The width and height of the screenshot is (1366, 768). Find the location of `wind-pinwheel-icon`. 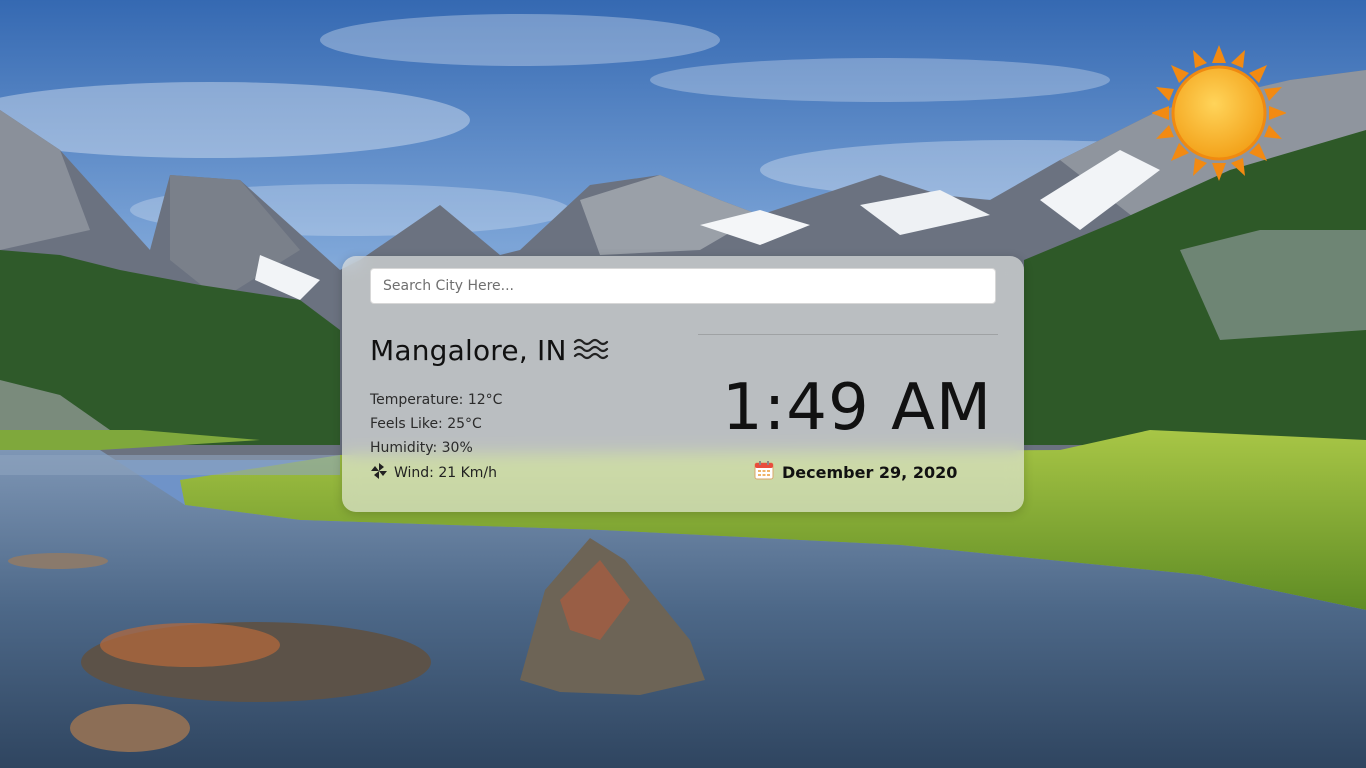

wind-pinwheel-icon is located at coordinates (379, 473).